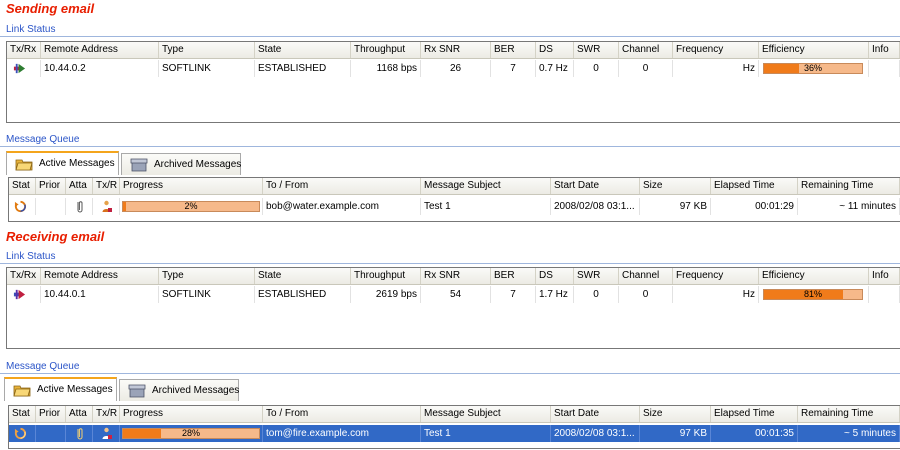 The image size is (900, 450). I want to click on progress-text: 2%, so click(191, 206).